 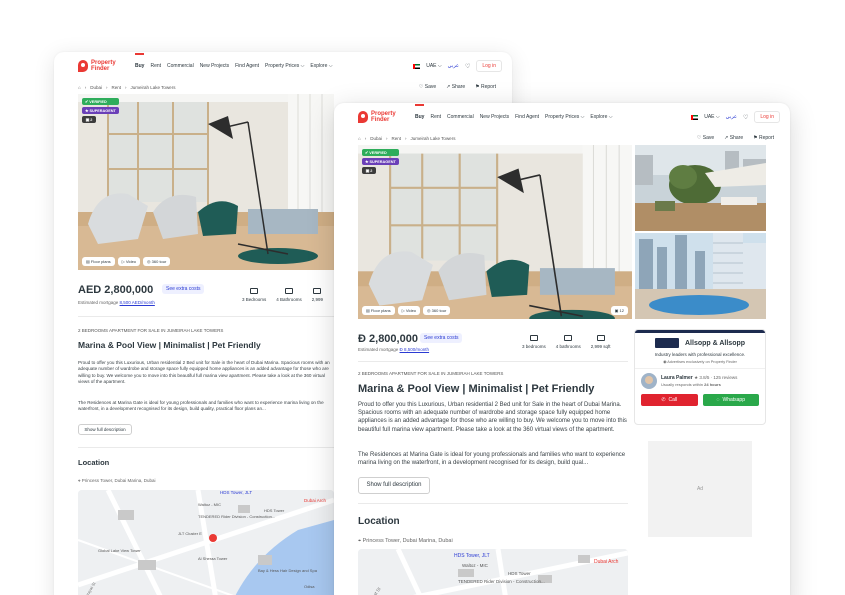 I want to click on call-button: ✆ Call, so click(x=669, y=400).